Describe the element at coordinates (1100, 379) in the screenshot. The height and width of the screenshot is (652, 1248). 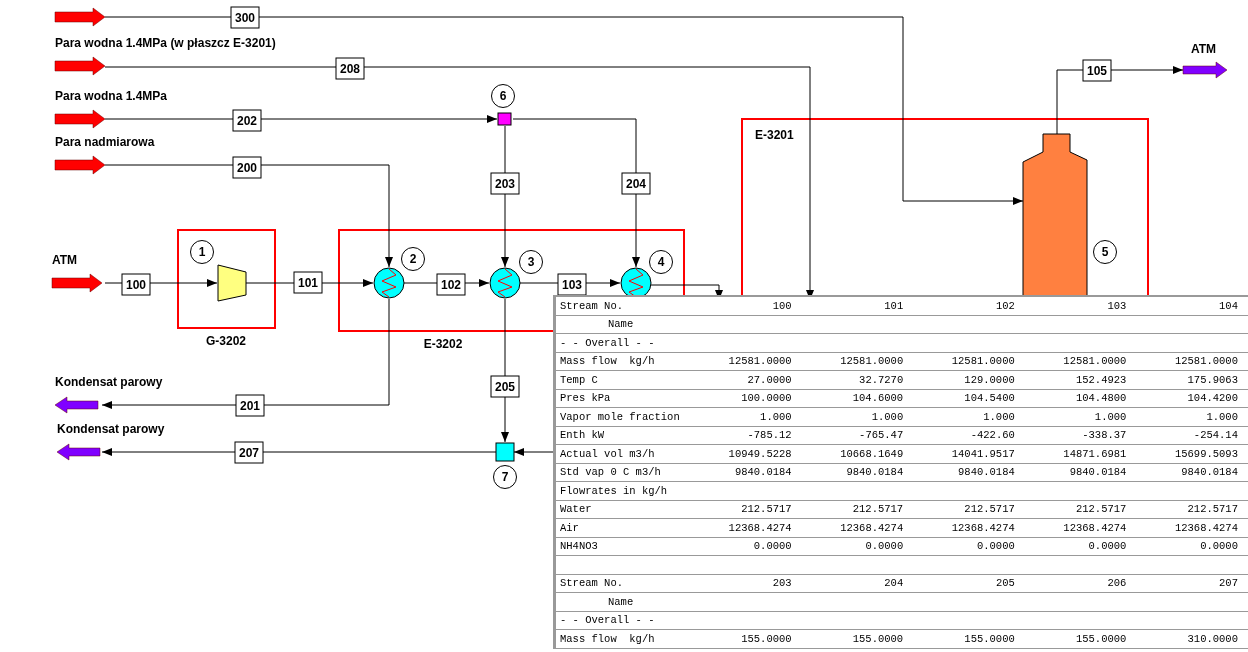
I see `table-cell-text: 152.4923` at that location.